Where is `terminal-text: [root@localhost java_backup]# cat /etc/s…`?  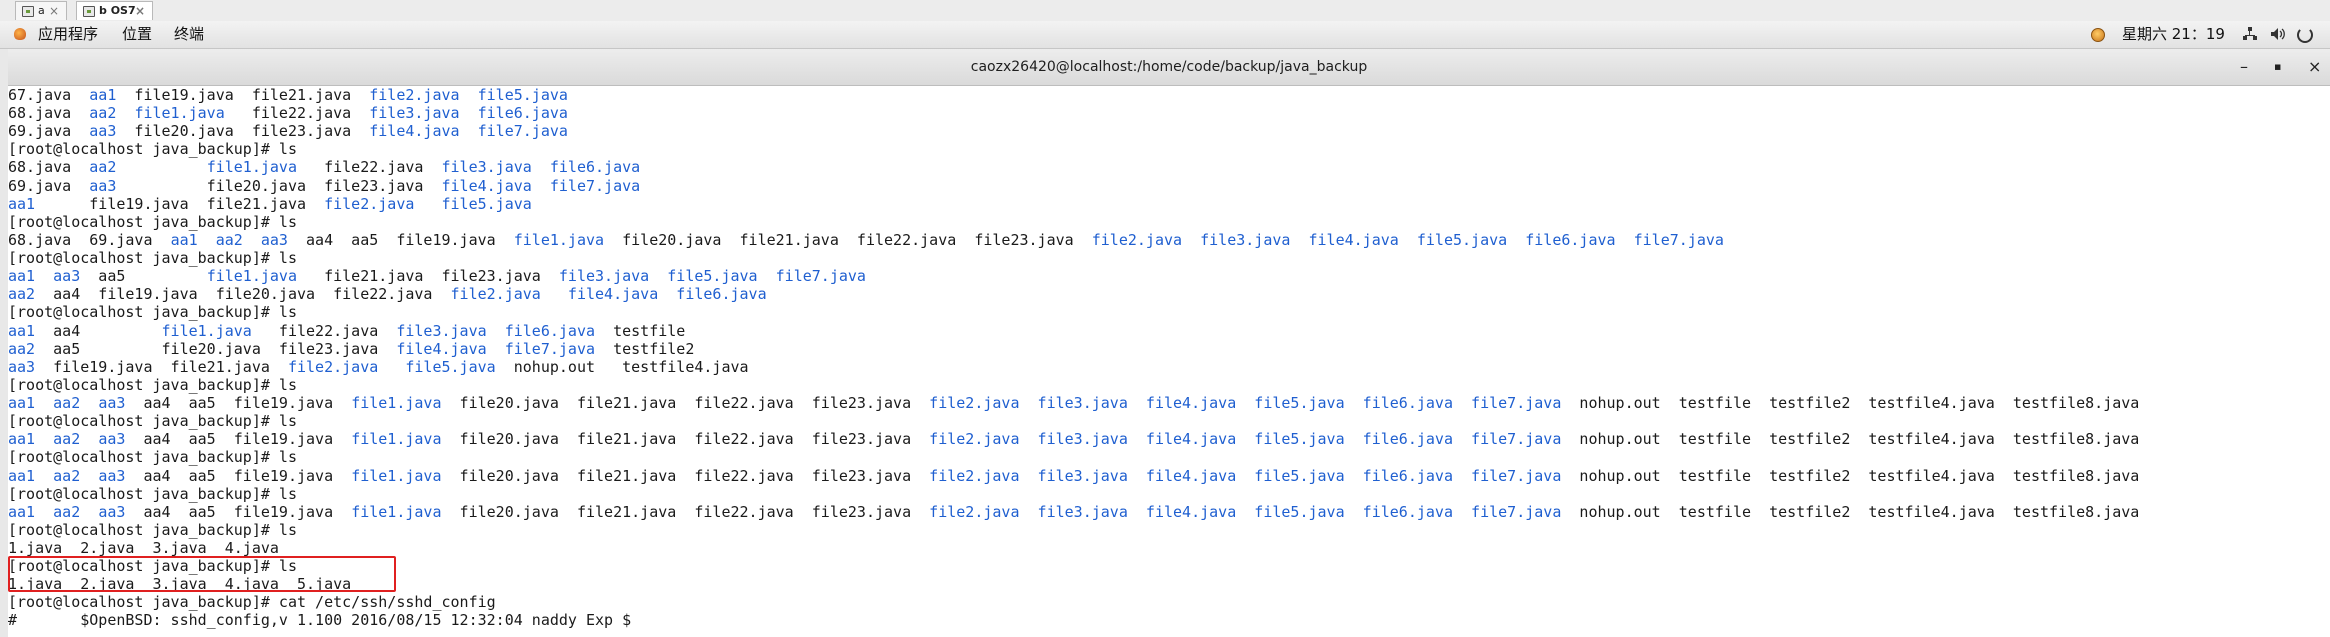
terminal-text: [root@localhost java_backup]# cat /etc/s… is located at coordinates (252, 602).